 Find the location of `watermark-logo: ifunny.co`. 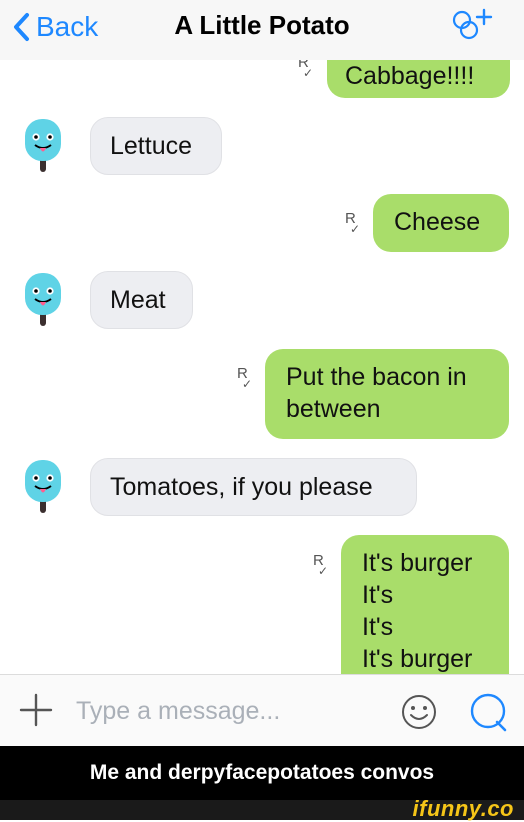

watermark-logo: ifunny.co is located at coordinates (463, 808).